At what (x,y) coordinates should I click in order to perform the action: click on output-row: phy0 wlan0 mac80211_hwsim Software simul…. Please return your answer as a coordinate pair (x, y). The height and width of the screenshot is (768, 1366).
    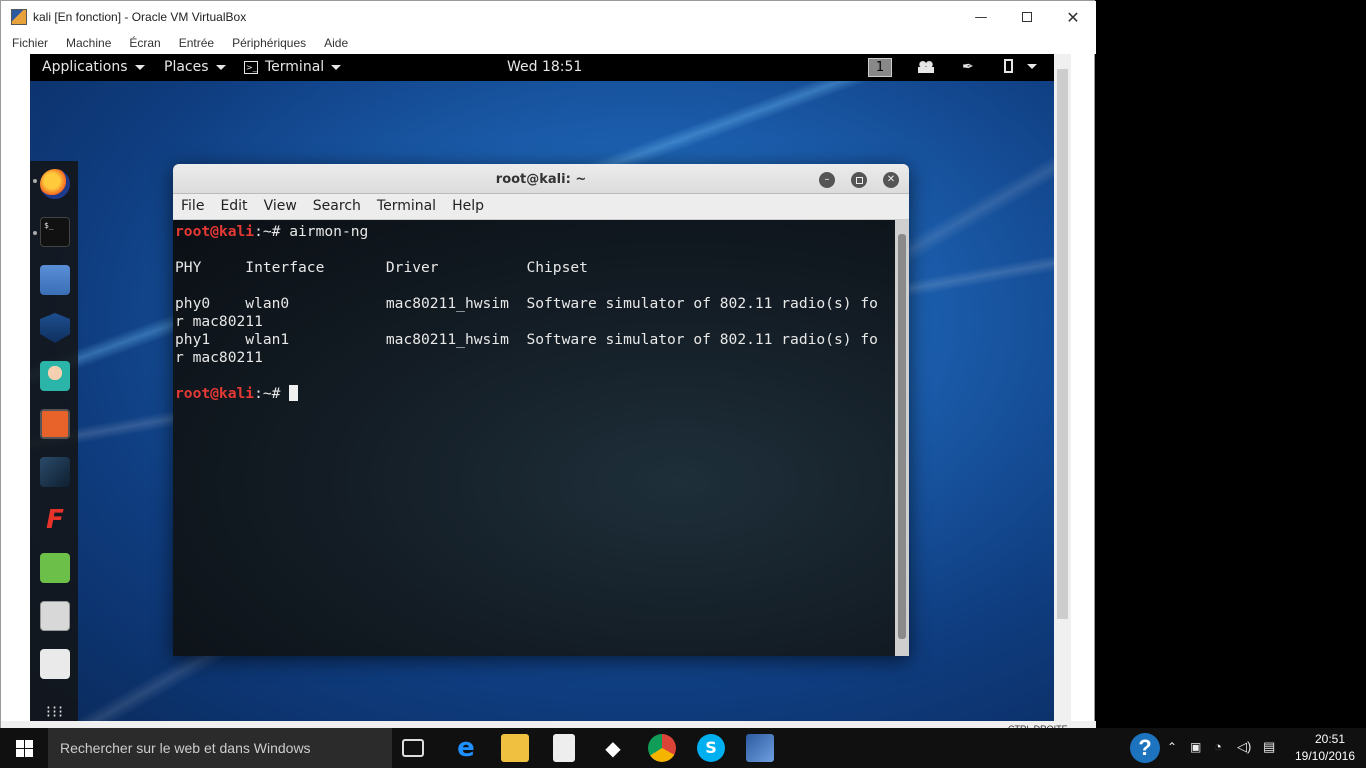
    Looking at the image, I should click on (526, 303).